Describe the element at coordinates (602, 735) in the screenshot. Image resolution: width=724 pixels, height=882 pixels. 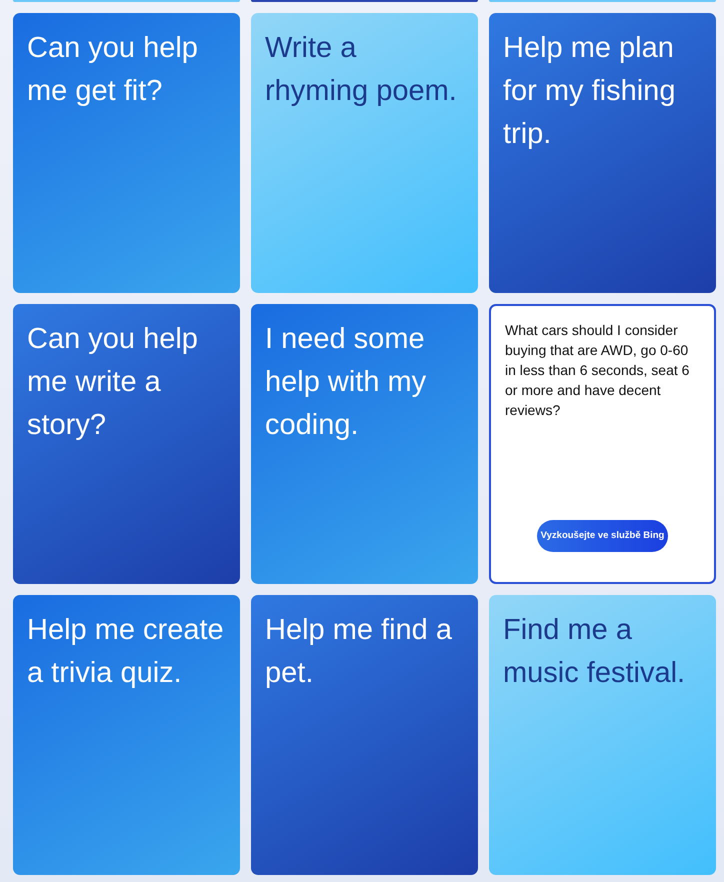
I see `prompt-card: Find me a music festival.` at that location.